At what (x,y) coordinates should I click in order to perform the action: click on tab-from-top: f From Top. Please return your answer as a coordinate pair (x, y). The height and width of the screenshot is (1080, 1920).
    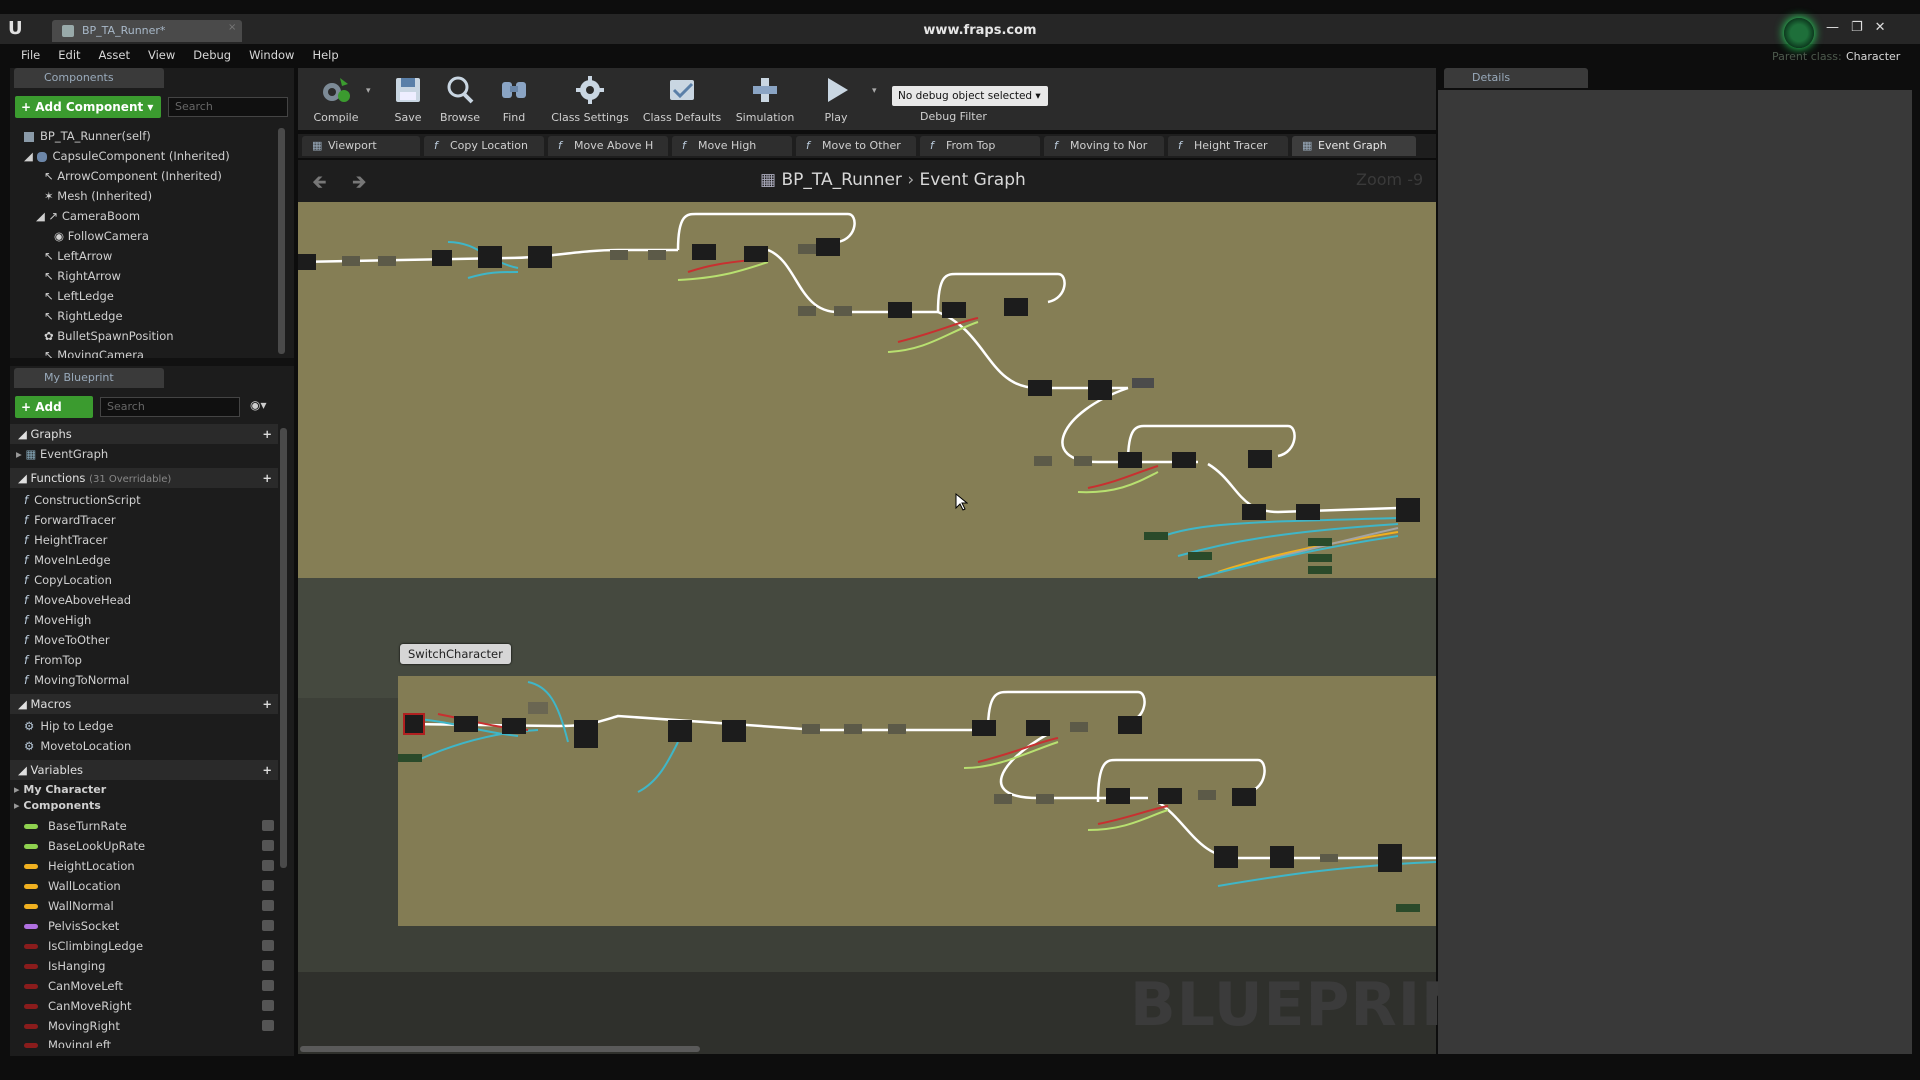
    Looking at the image, I should click on (980, 146).